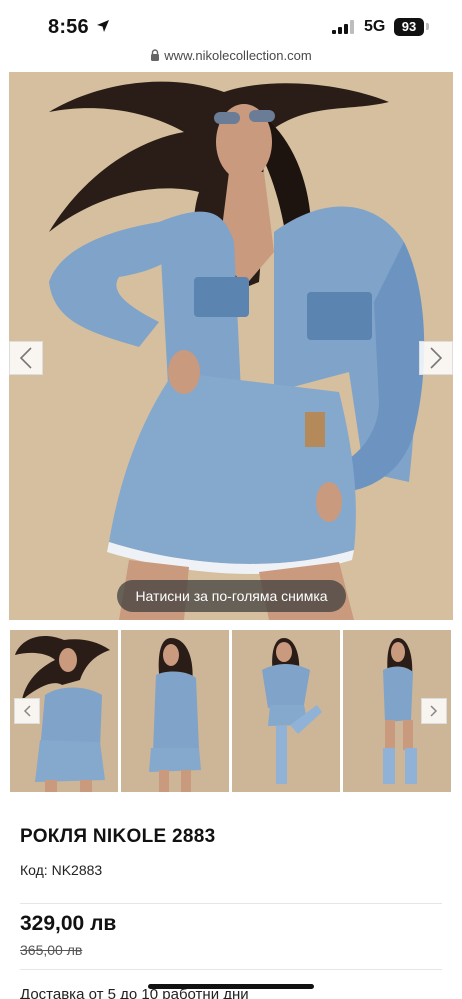 The height and width of the screenshot is (999, 462). Describe the element at coordinates (51, 950) in the screenshot. I see `old-price: 365,00 лв` at that location.